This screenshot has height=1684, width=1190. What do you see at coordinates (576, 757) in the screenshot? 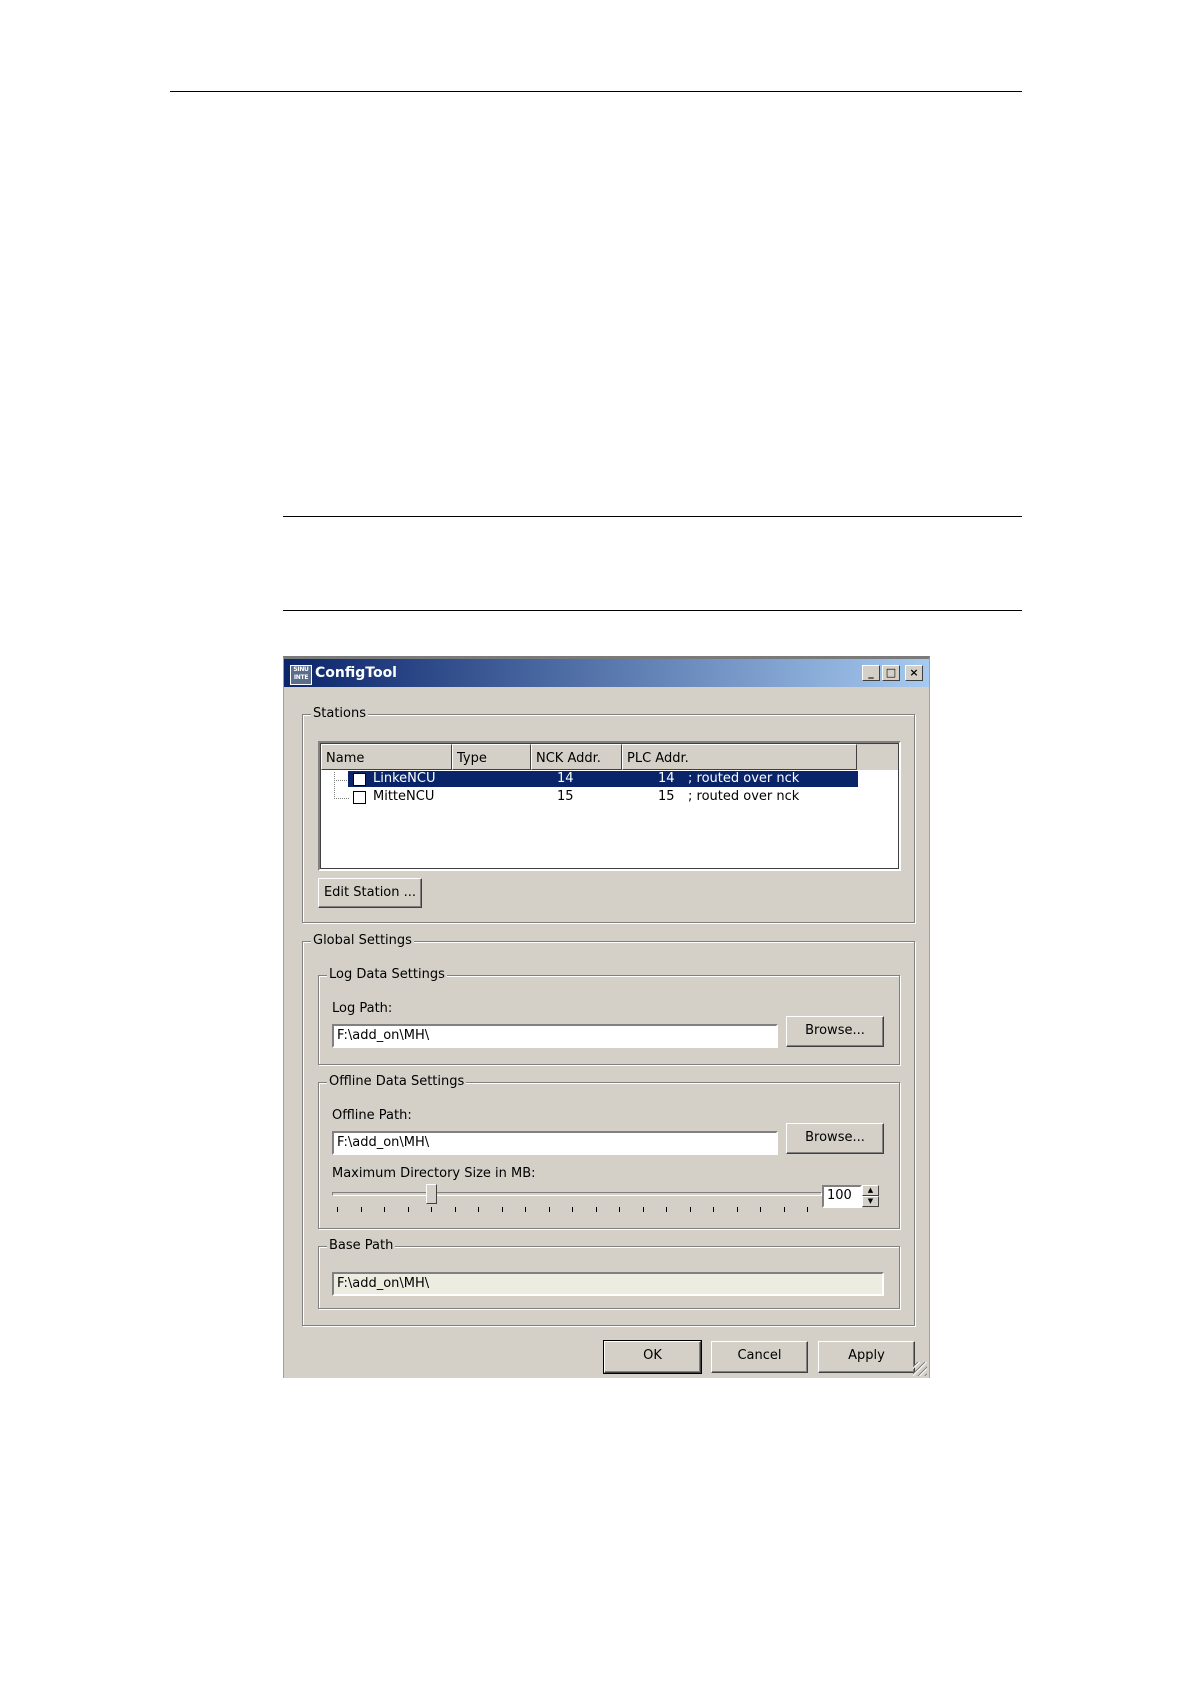
I see `column-header-nck-addr: NCK Addr.` at bounding box center [576, 757].